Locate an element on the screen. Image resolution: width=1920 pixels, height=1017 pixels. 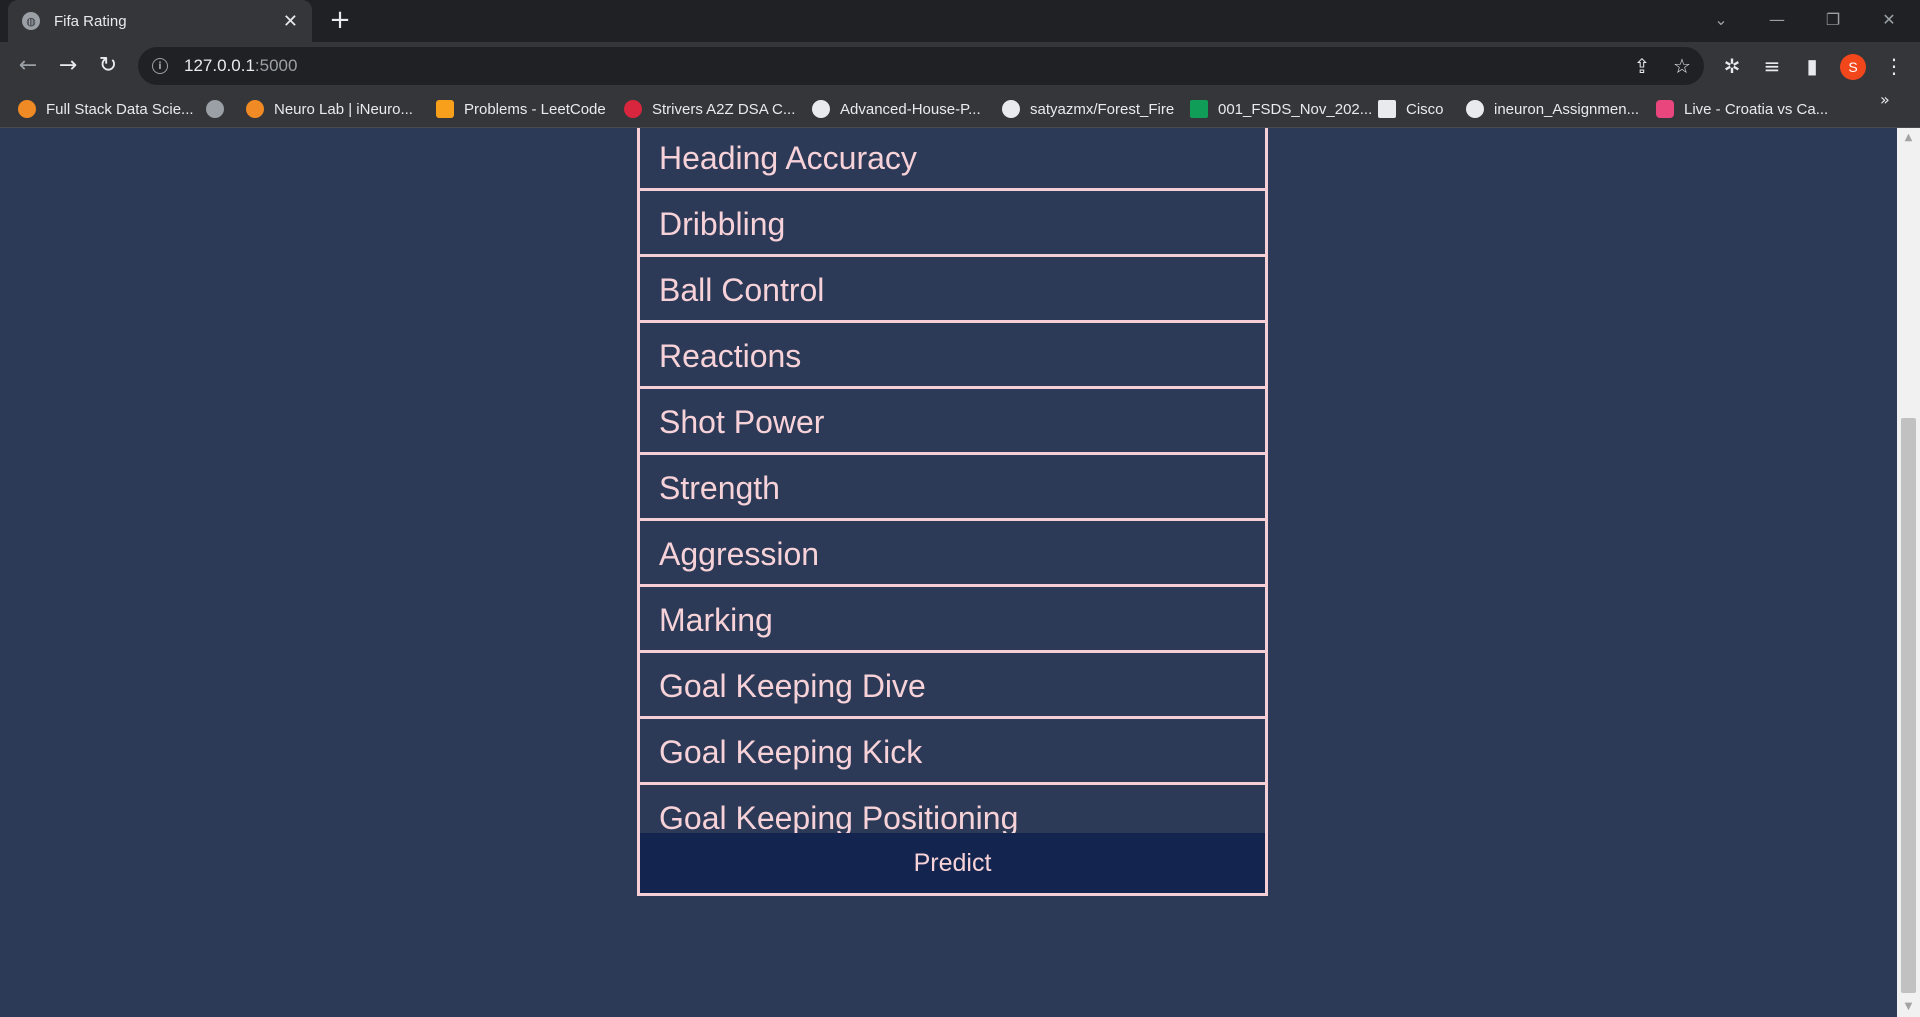
tab-close-icon: ✕ is located at coordinates (290, 21).